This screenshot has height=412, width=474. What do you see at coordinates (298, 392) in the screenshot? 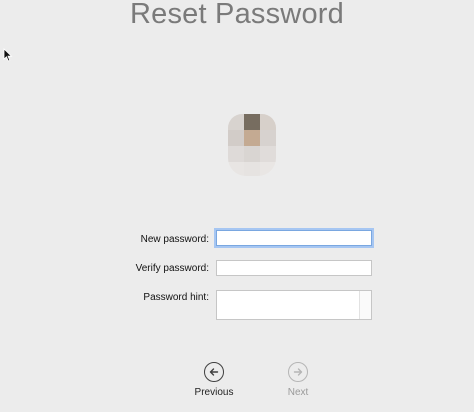
I see `next-label: Next` at bounding box center [298, 392].